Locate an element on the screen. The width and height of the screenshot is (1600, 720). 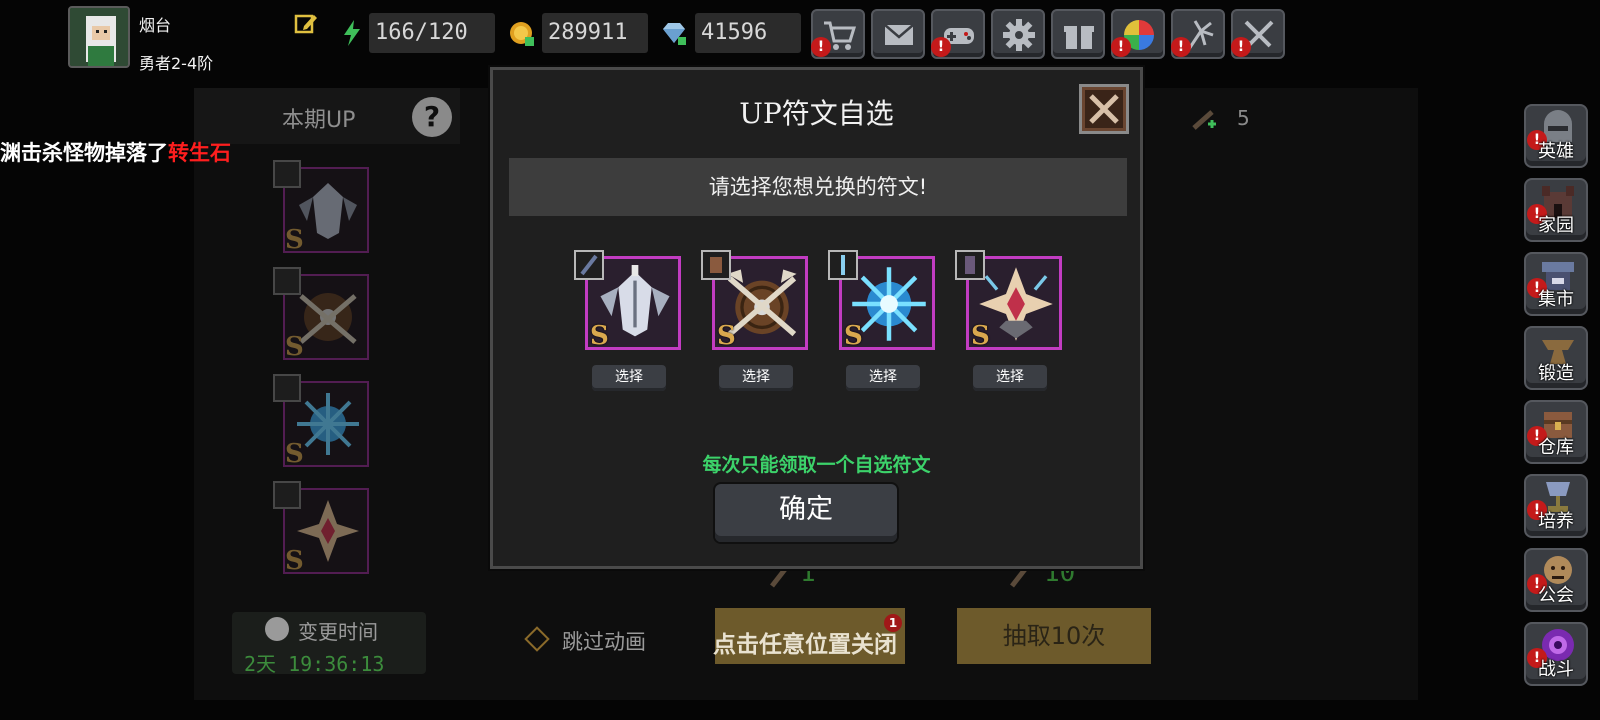
tap-to-close-hint: 点击任意位置关闭 is located at coordinates (805, 642).